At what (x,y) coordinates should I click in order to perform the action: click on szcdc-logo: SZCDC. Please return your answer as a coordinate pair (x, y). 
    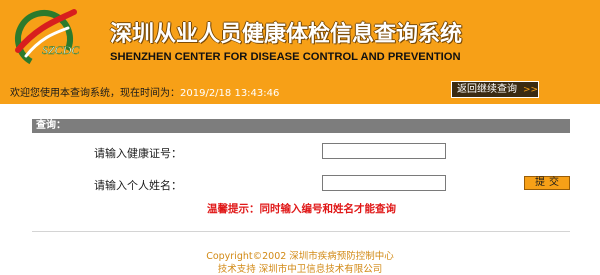
    Looking at the image, I should click on (48, 38).